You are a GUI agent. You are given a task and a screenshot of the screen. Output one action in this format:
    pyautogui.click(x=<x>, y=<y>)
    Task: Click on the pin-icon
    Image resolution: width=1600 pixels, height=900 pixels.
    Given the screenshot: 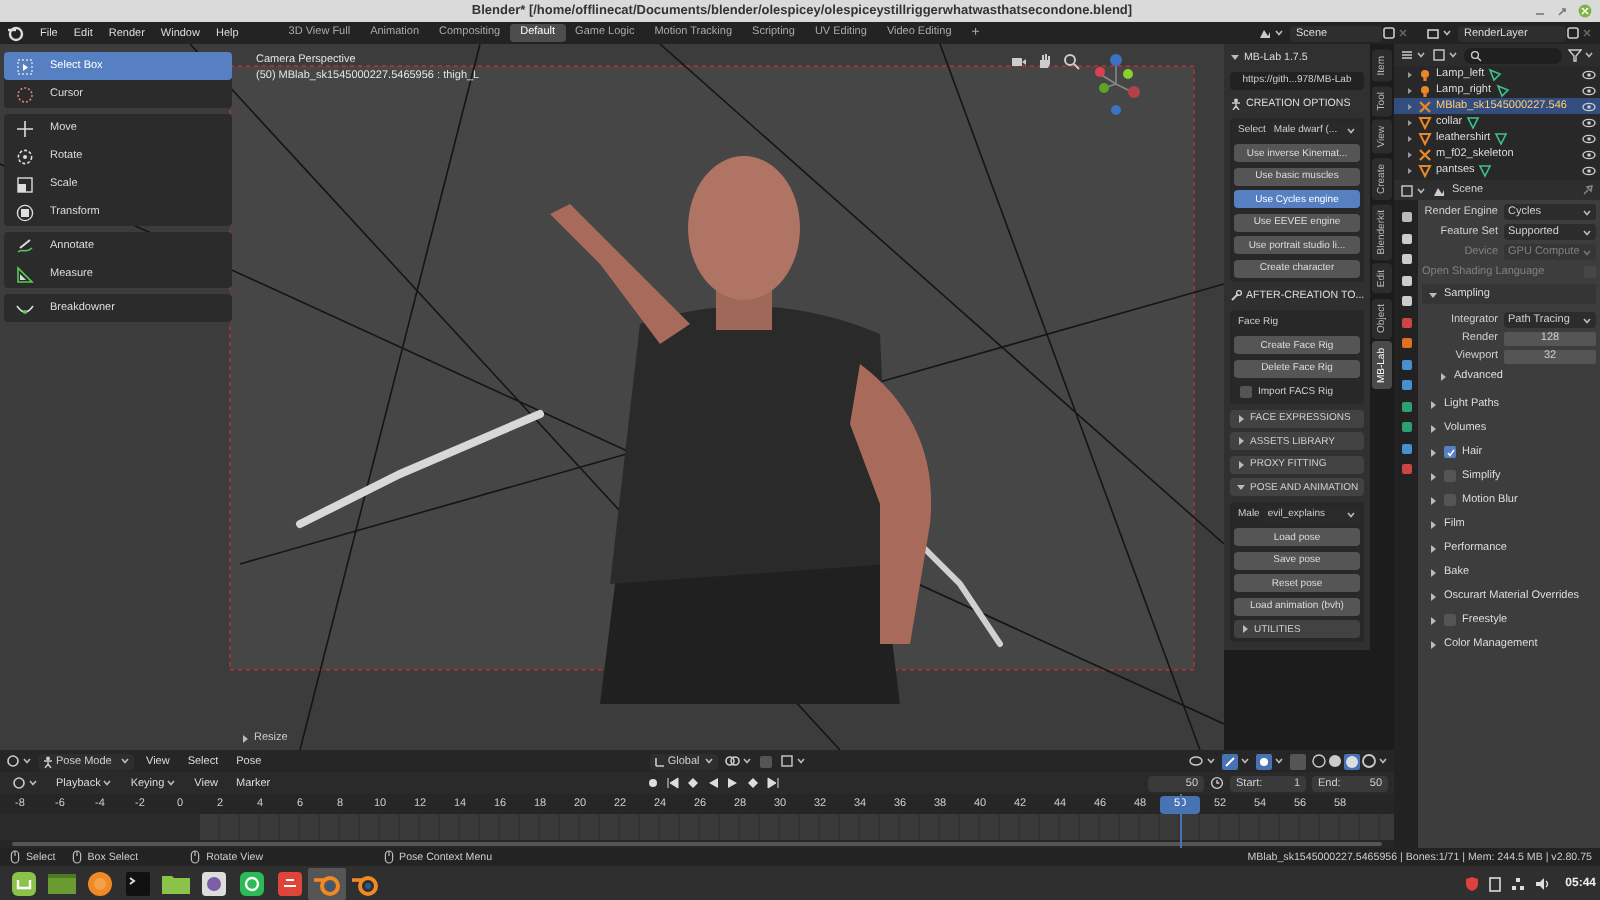 What is the action you would take?
    pyautogui.click(x=1588, y=190)
    